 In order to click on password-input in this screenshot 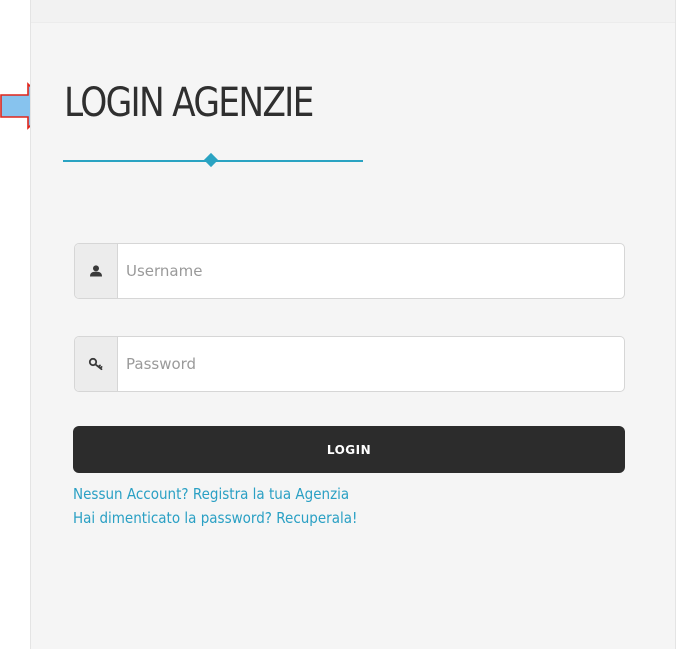, I will do `click(371, 364)`.